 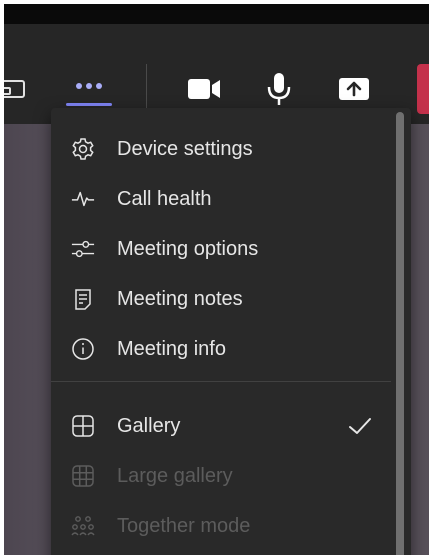 I want to click on more-actions-icon, so click(x=89, y=86).